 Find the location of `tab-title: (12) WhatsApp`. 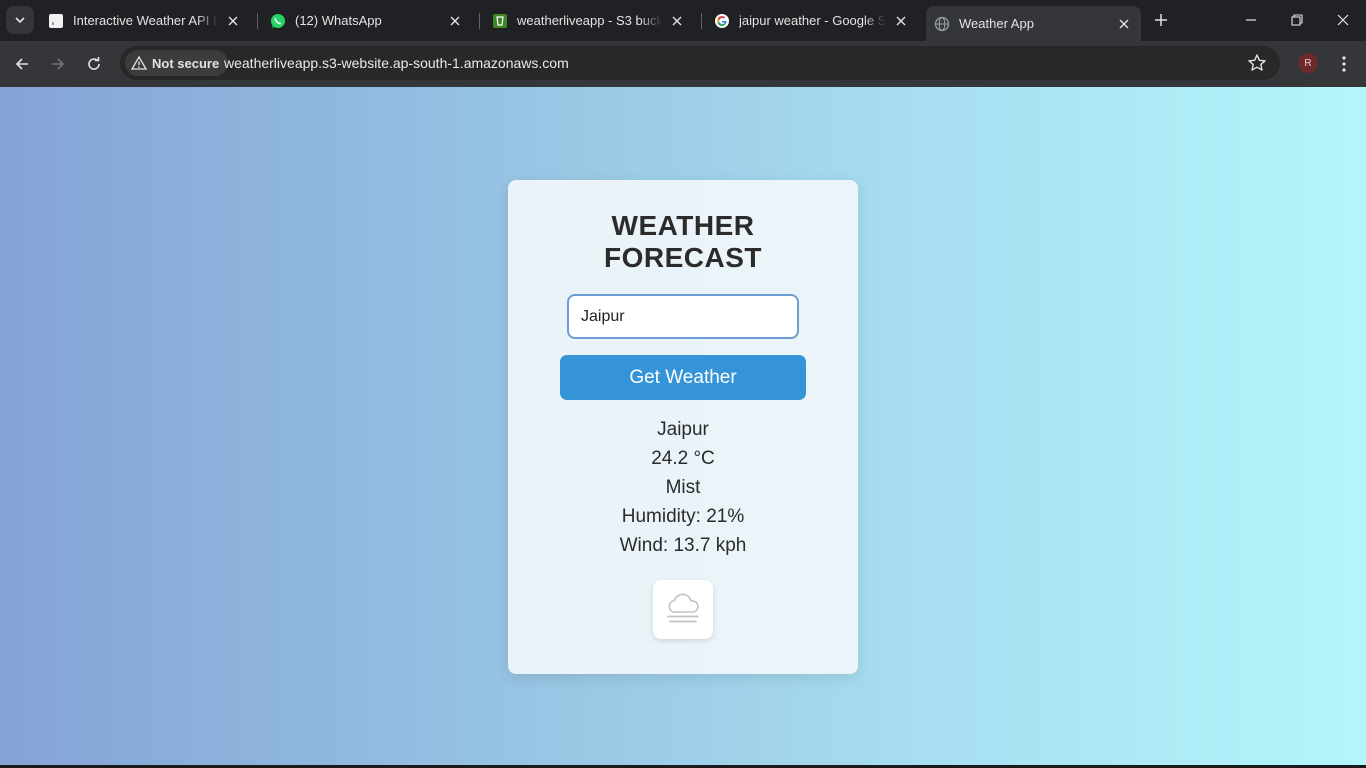

tab-title: (12) WhatsApp is located at coordinates (338, 20).